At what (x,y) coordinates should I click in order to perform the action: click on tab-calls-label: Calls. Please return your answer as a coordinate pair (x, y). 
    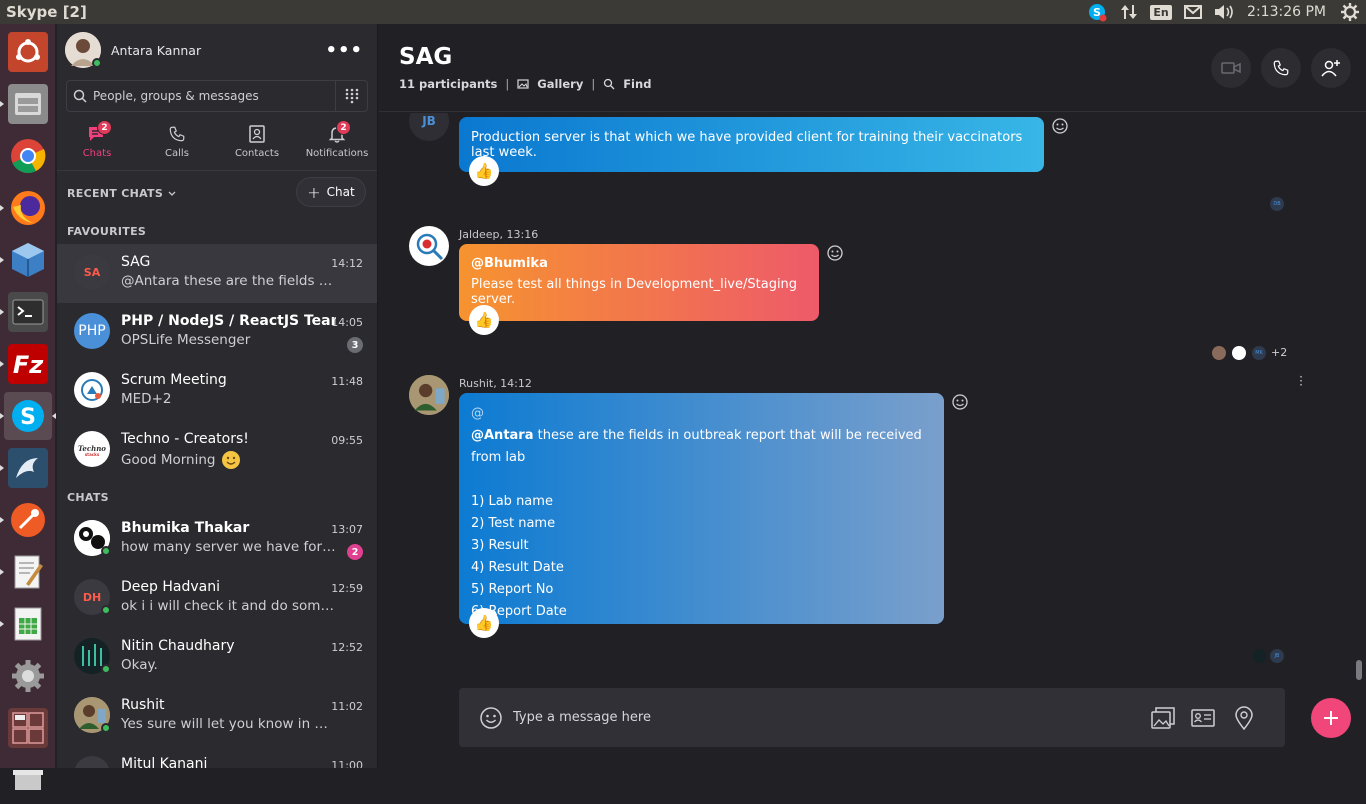
    Looking at the image, I should click on (177, 153).